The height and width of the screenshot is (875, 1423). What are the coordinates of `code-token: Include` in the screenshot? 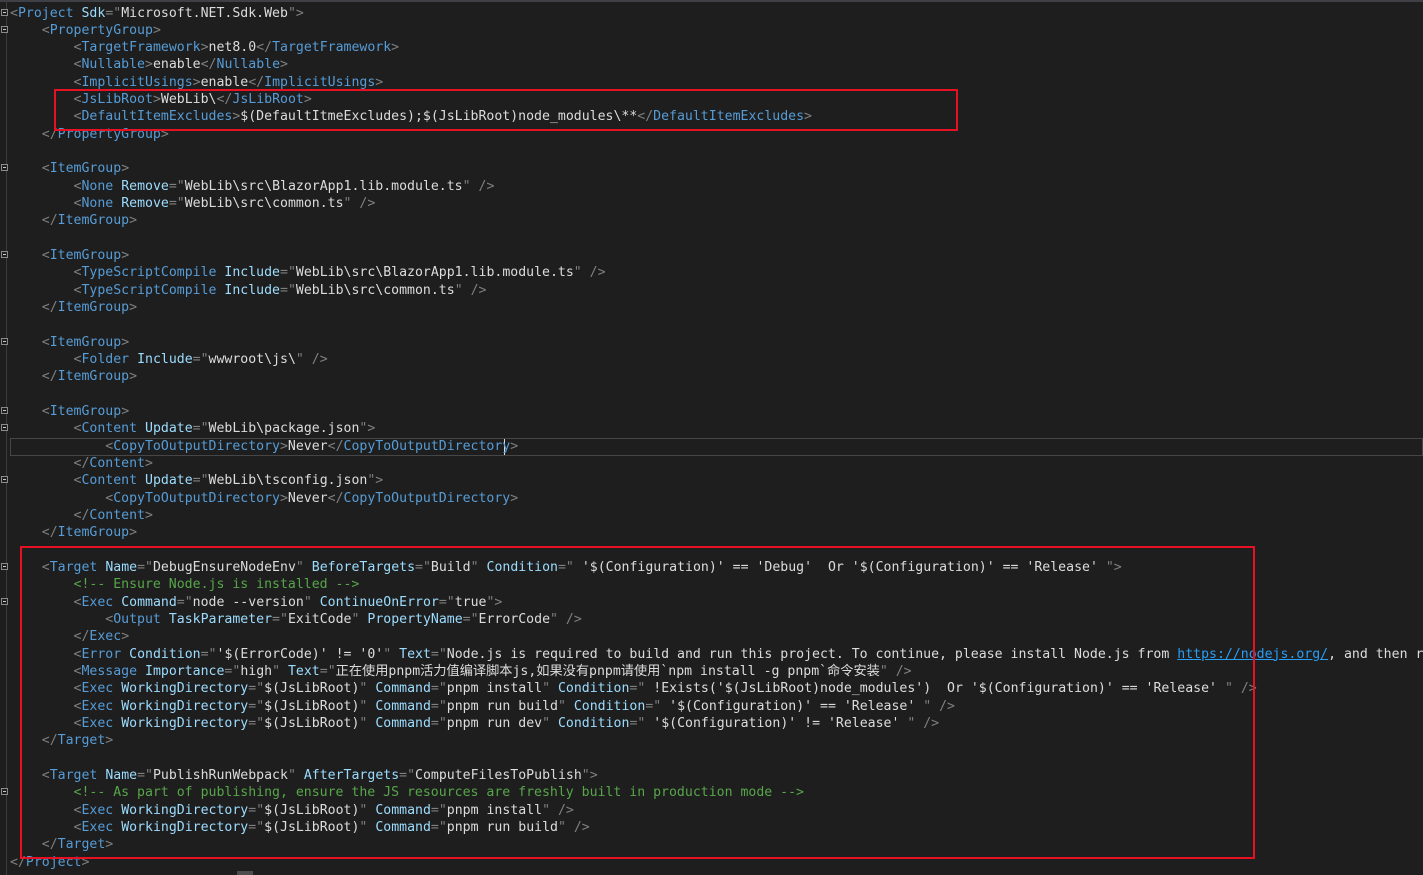 It's located at (252, 290).